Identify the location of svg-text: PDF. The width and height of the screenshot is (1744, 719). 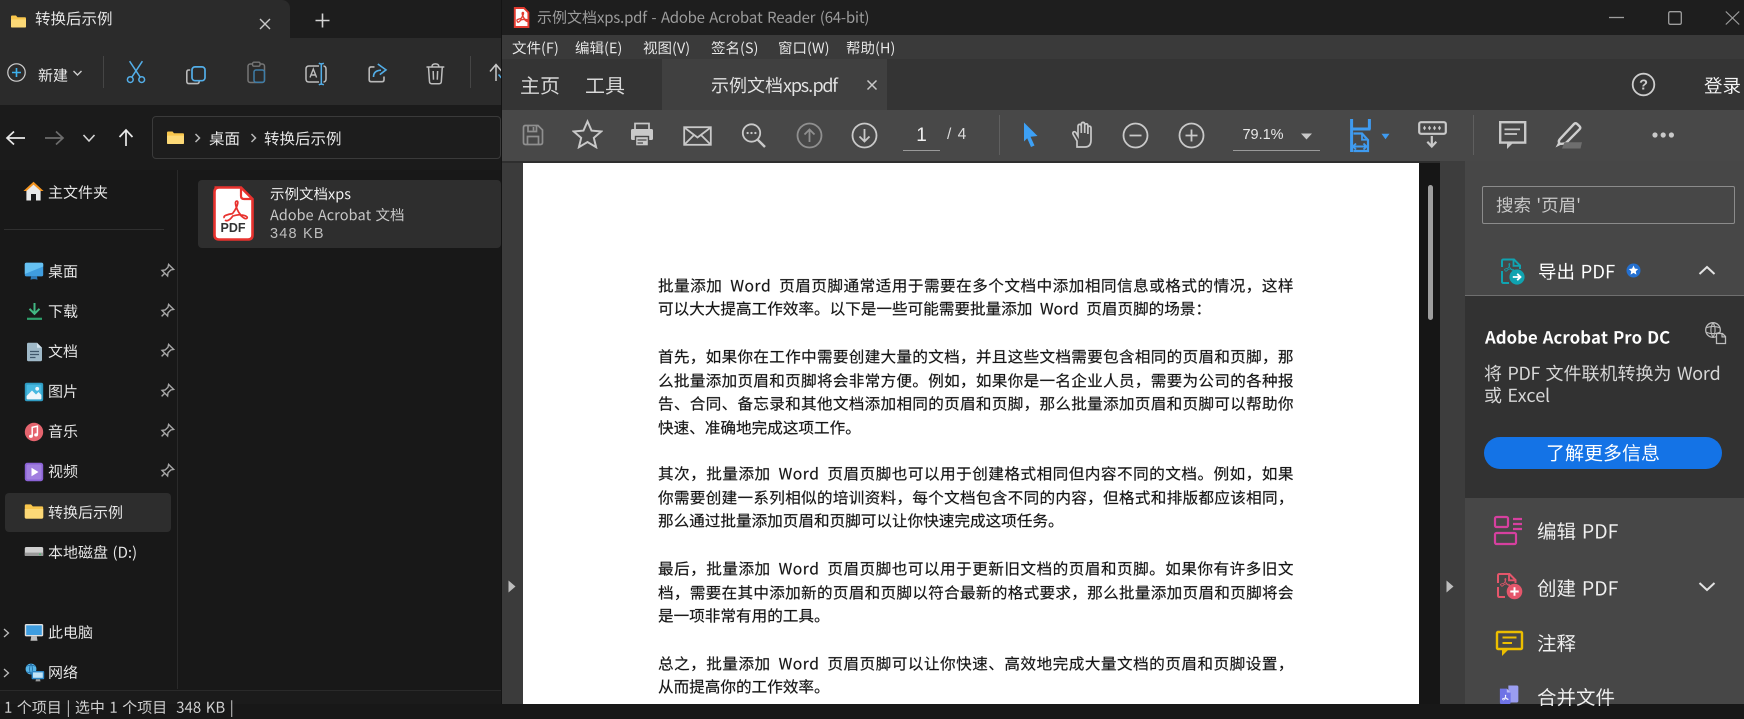
(233, 228).